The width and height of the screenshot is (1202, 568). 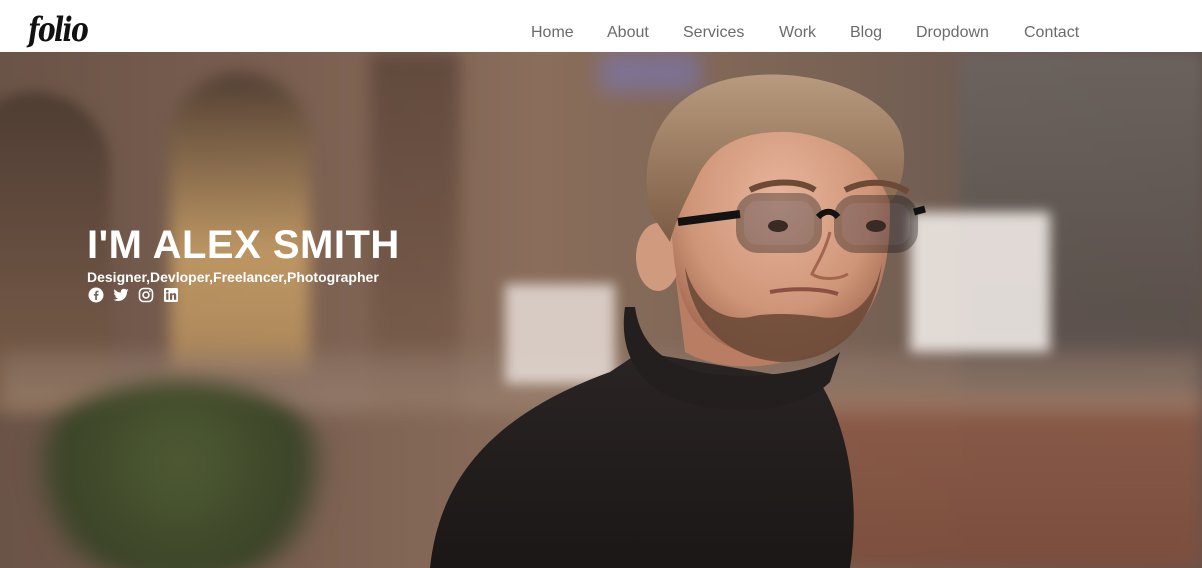 What do you see at coordinates (952, 33) in the screenshot?
I see `nav-item-dropdown: Dropdown` at bounding box center [952, 33].